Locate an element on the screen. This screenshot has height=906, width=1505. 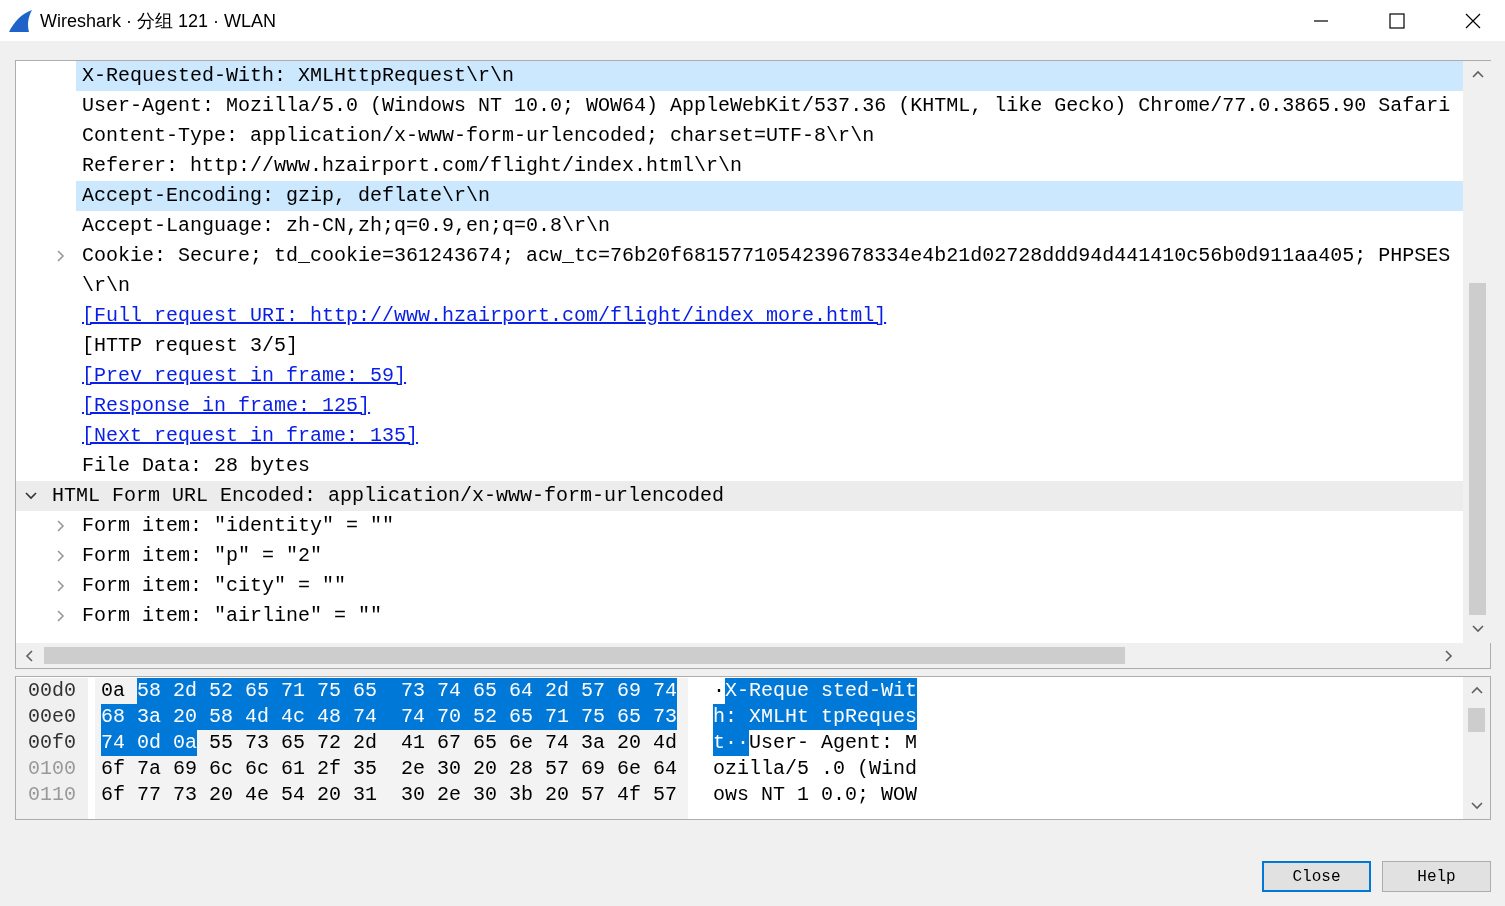
tree-link: [Next request in frame: 135] is located at coordinates (250, 436).